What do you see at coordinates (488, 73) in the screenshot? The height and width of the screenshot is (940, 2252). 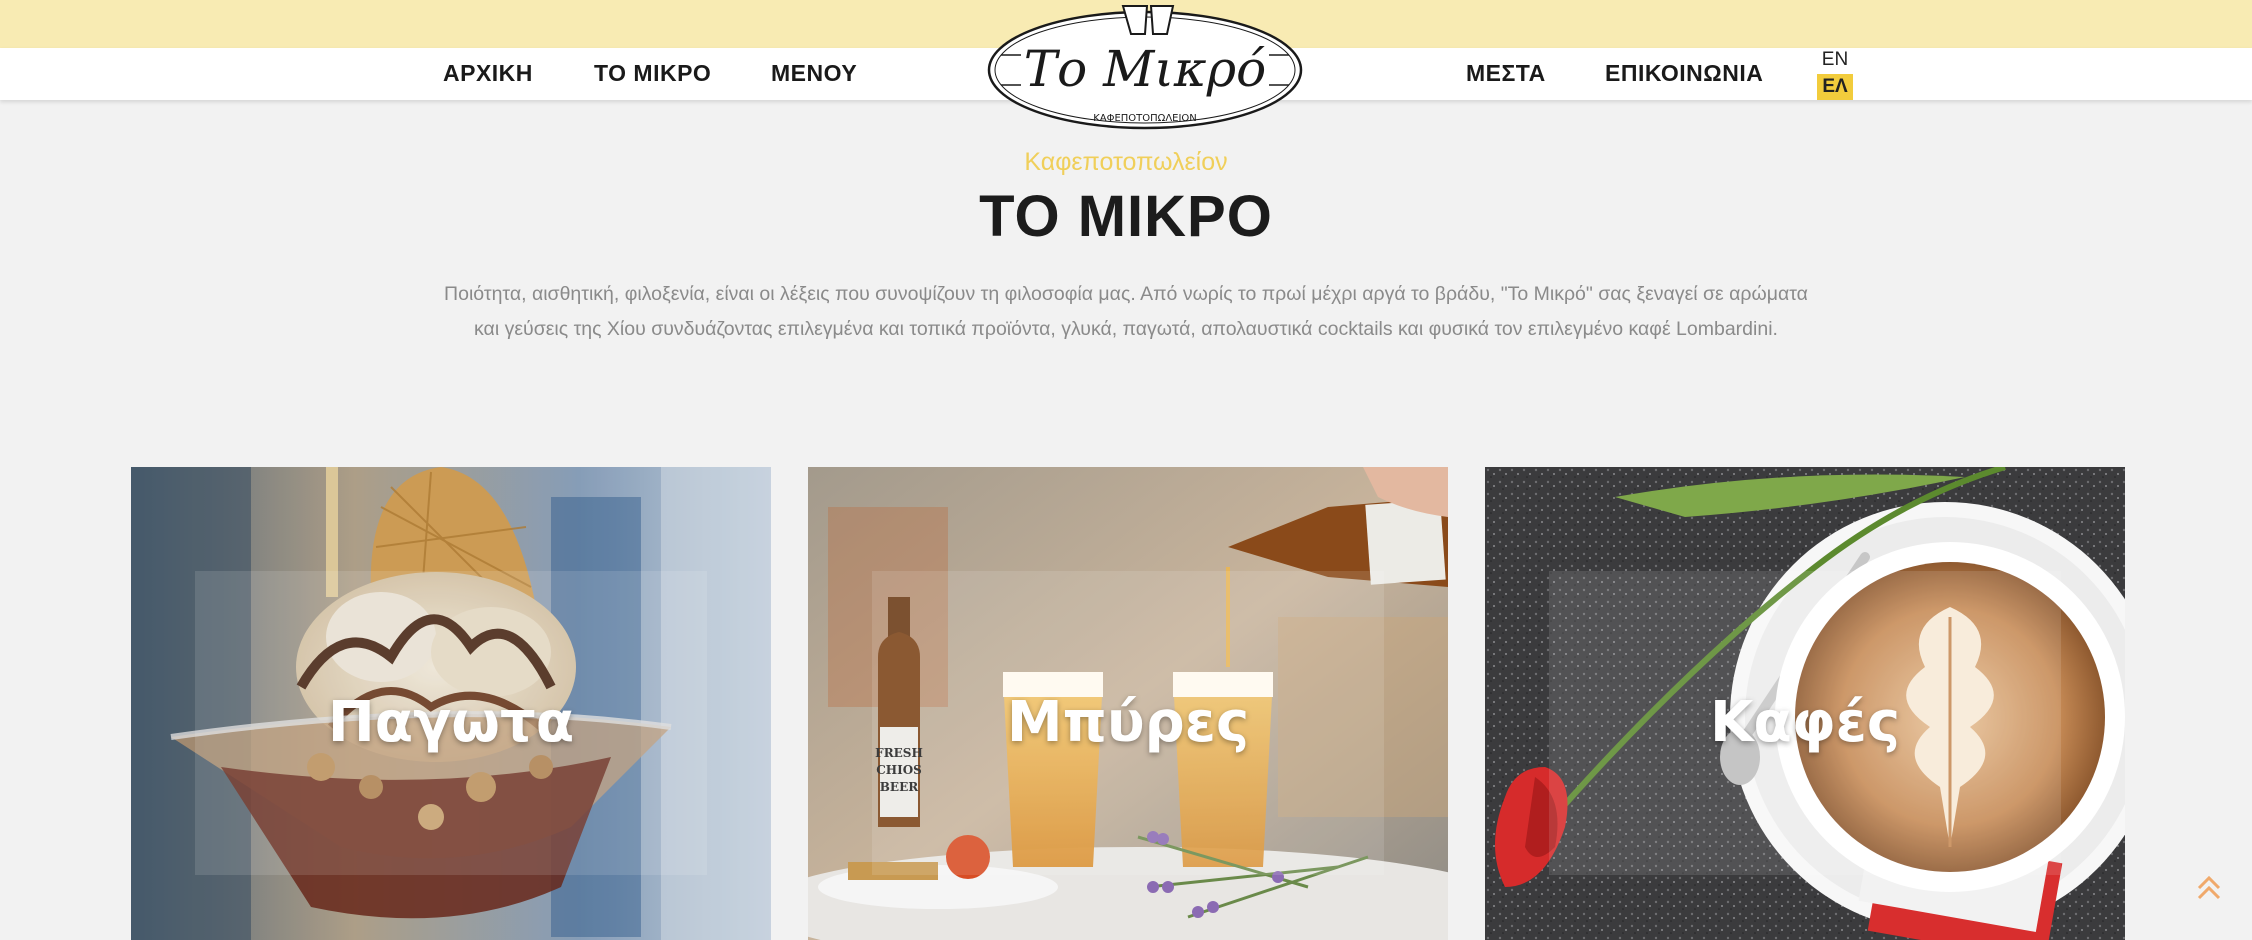 I see `nav-link-home: ΑΡΧΙΚΗ` at bounding box center [488, 73].